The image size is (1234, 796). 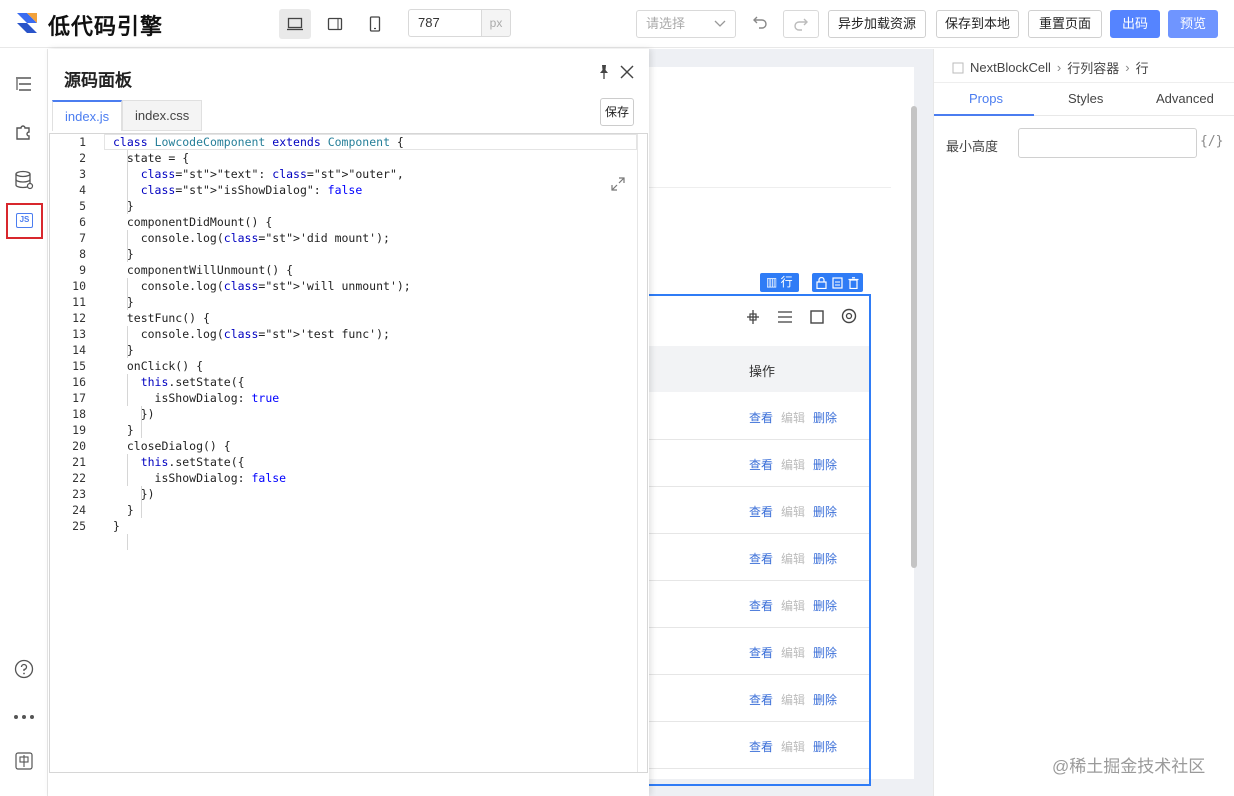 What do you see at coordinates (1185, 98) in the screenshot?
I see `tab-advanced: Advanced` at bounding box center [1185, 98].